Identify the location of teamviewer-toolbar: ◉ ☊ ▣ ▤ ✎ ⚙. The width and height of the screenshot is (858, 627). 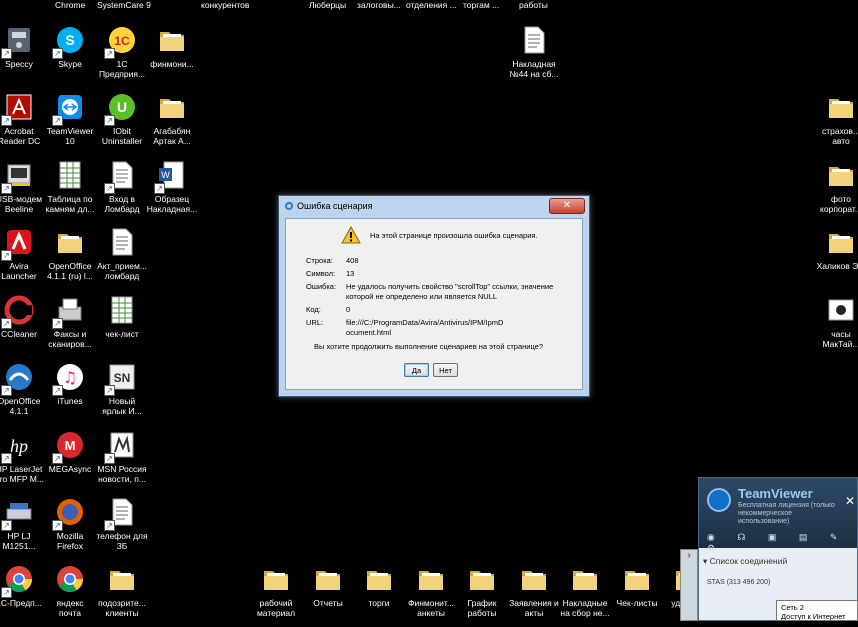
(782, 543).